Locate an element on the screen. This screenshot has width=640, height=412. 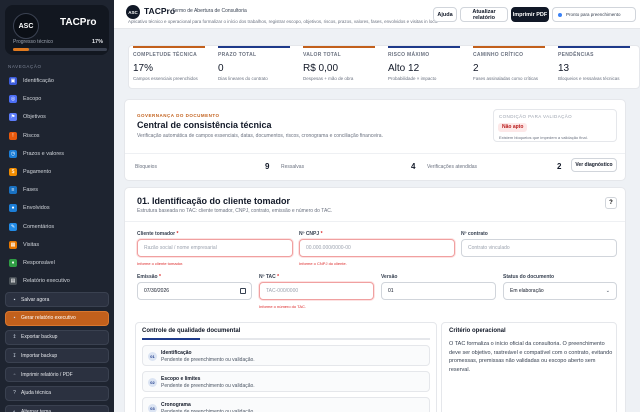
sidebar-item-label: Responsável is located at coordinates (39, 262).